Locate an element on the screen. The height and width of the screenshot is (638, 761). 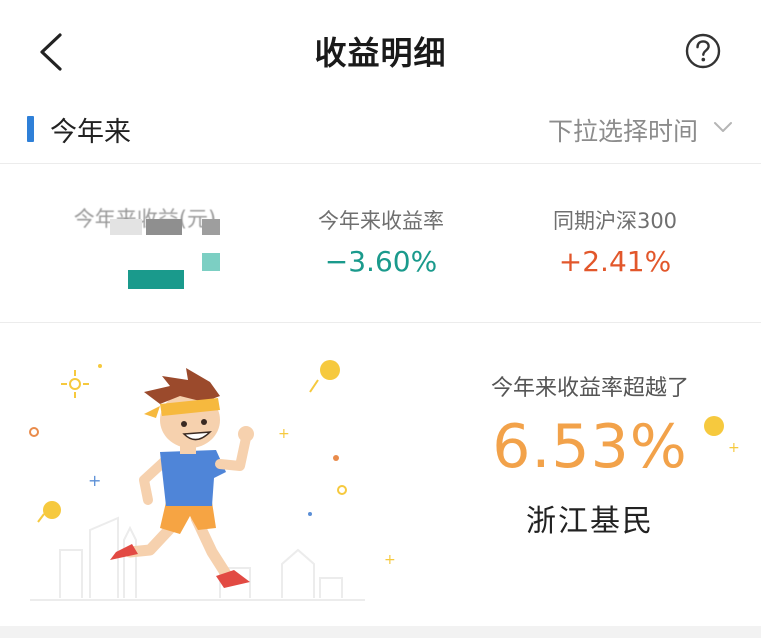
period-selector: 下拉选择时间 is located at coordinates (623, 130).